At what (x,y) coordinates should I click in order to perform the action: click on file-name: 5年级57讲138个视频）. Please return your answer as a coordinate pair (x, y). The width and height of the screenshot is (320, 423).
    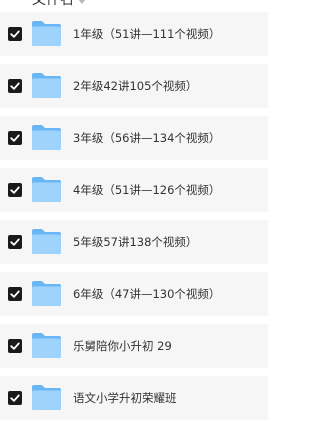
    Looking at the image, I should click on (135, 242).